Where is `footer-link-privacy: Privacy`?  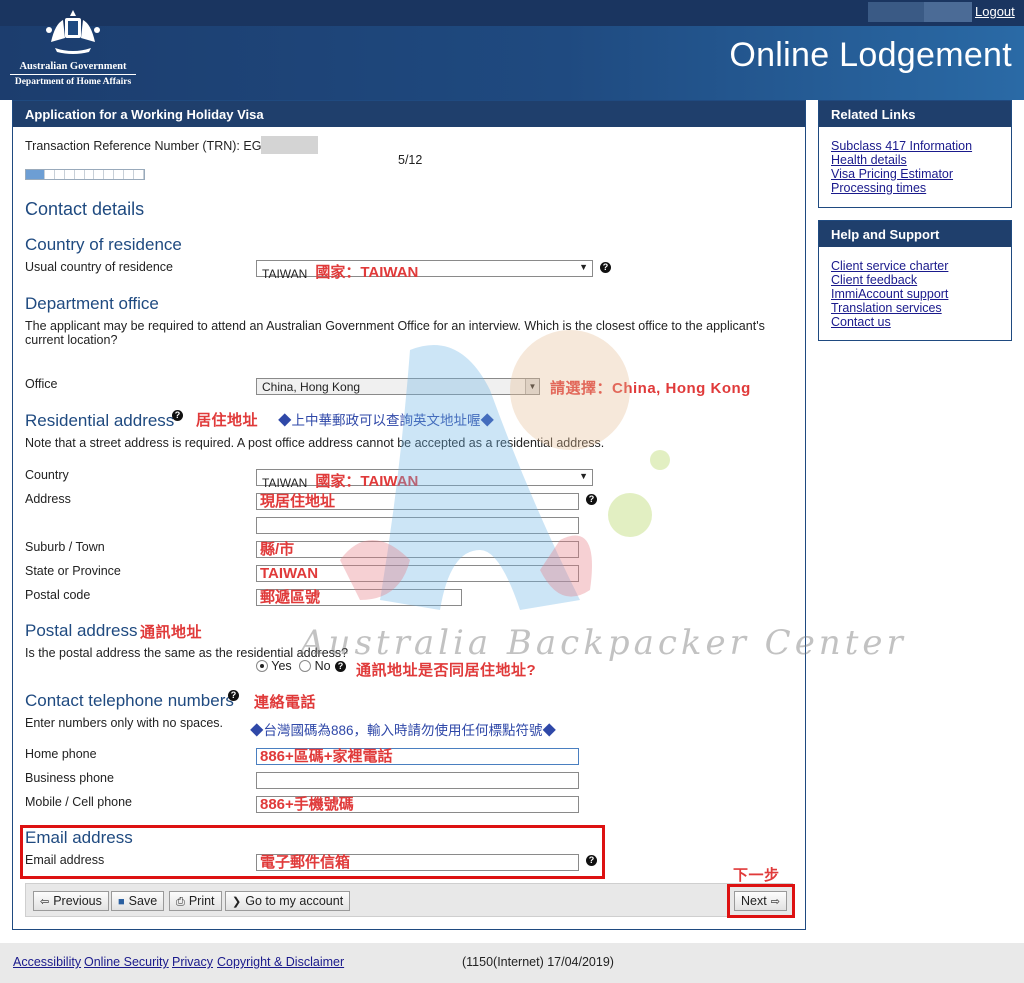 footer-link-privacy: Privacy is located at coordinates (192, 962).